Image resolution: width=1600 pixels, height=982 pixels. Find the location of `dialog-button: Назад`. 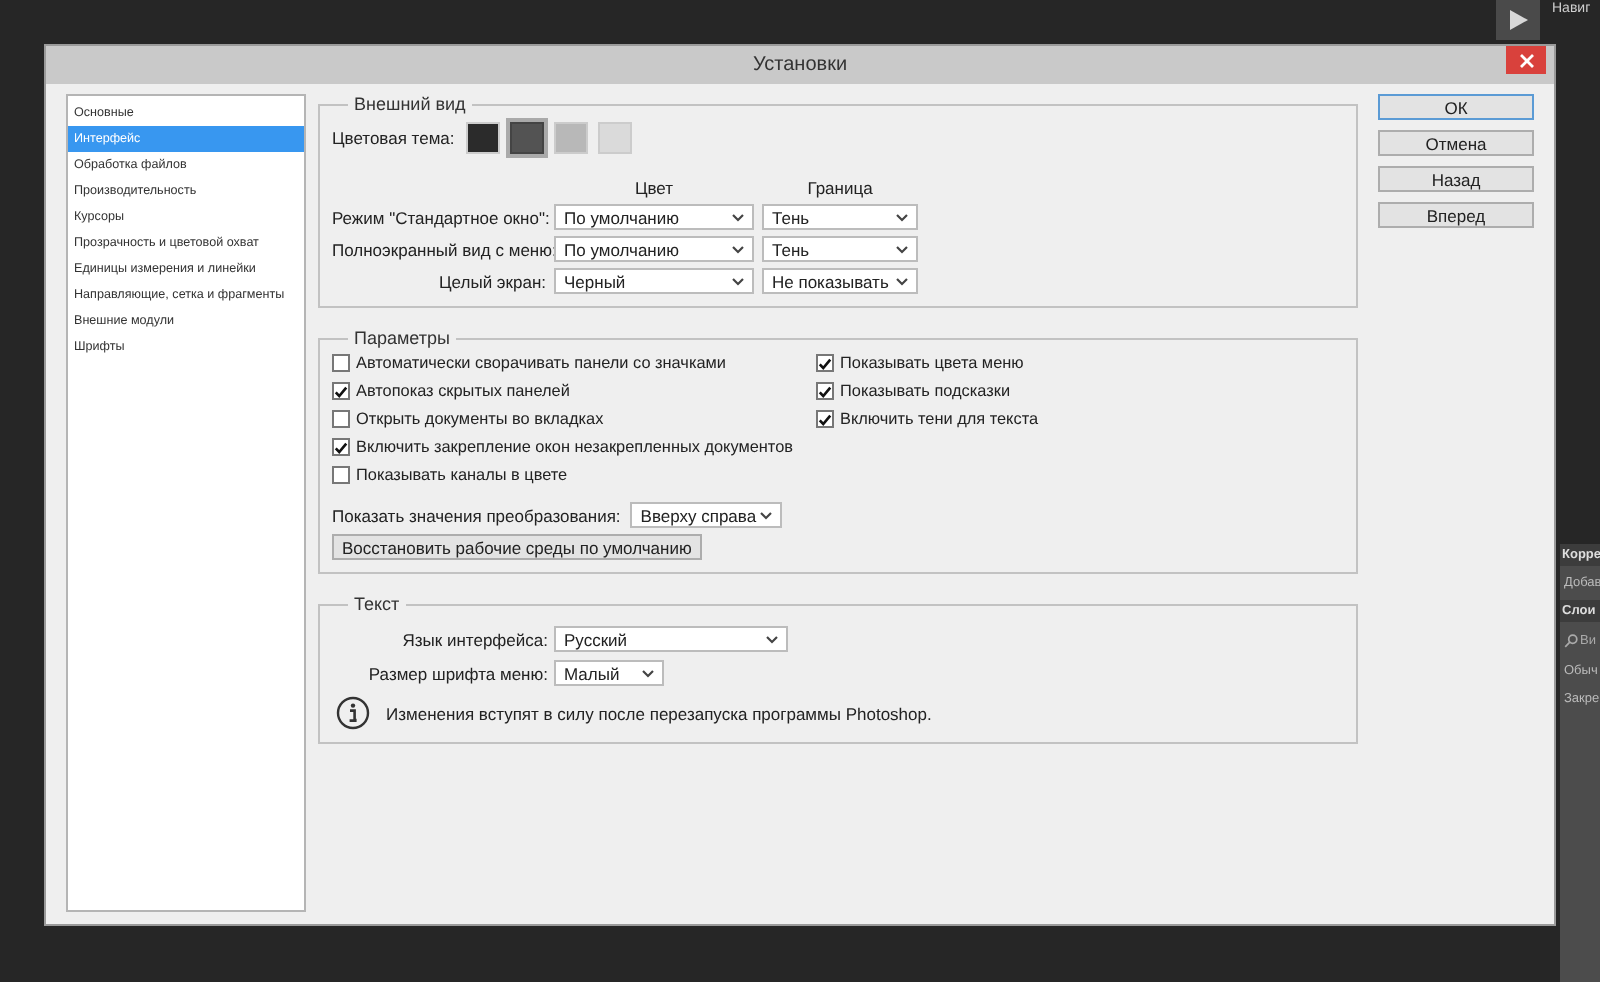

dialog-button: Назад is located at coordinates (1456, 179).